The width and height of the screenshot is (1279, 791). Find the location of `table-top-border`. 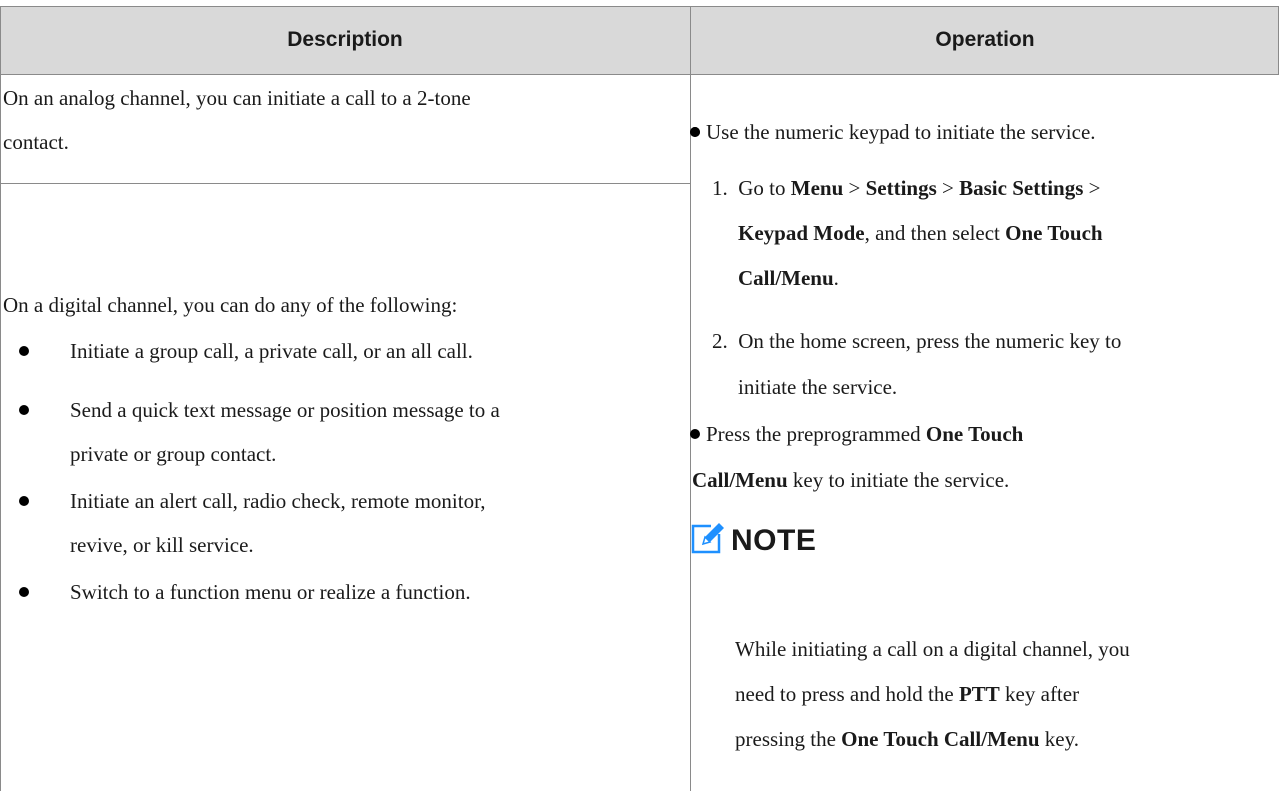

table-top-border is located at coordinates (639, 6).